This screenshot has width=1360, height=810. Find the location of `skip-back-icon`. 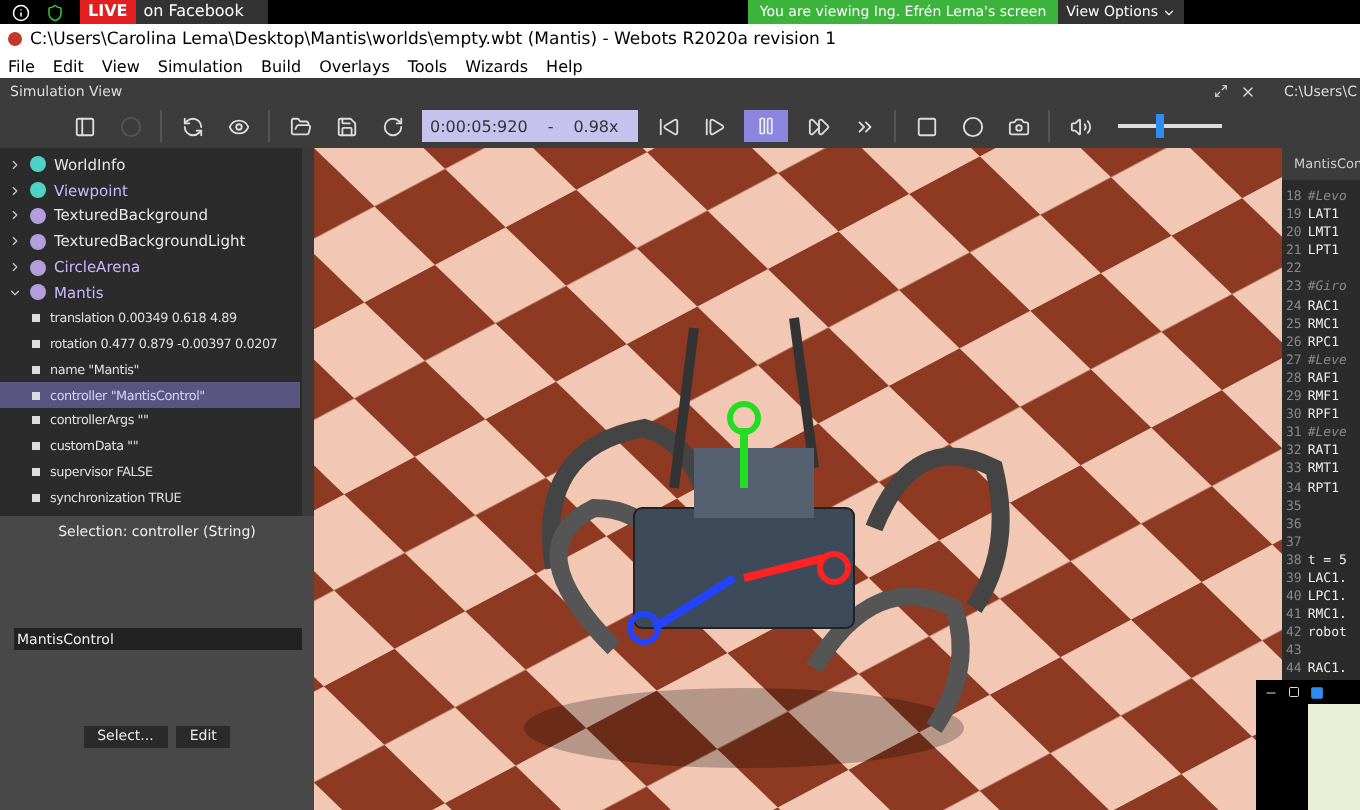

skip-back-icon is located at coordinates (668, 126).